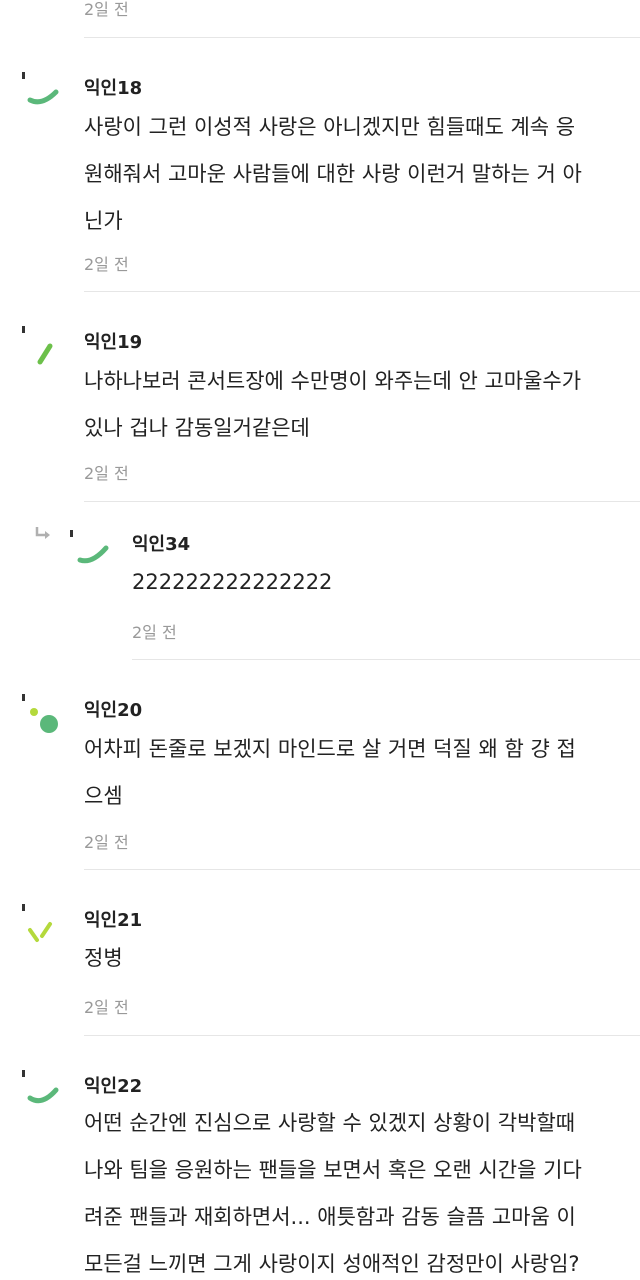 The height and width of the screenshot is (1280, 640). Describe the element at coordinates (43, 536) in the screenshot. I see `reply-arrow-icon` at that location.